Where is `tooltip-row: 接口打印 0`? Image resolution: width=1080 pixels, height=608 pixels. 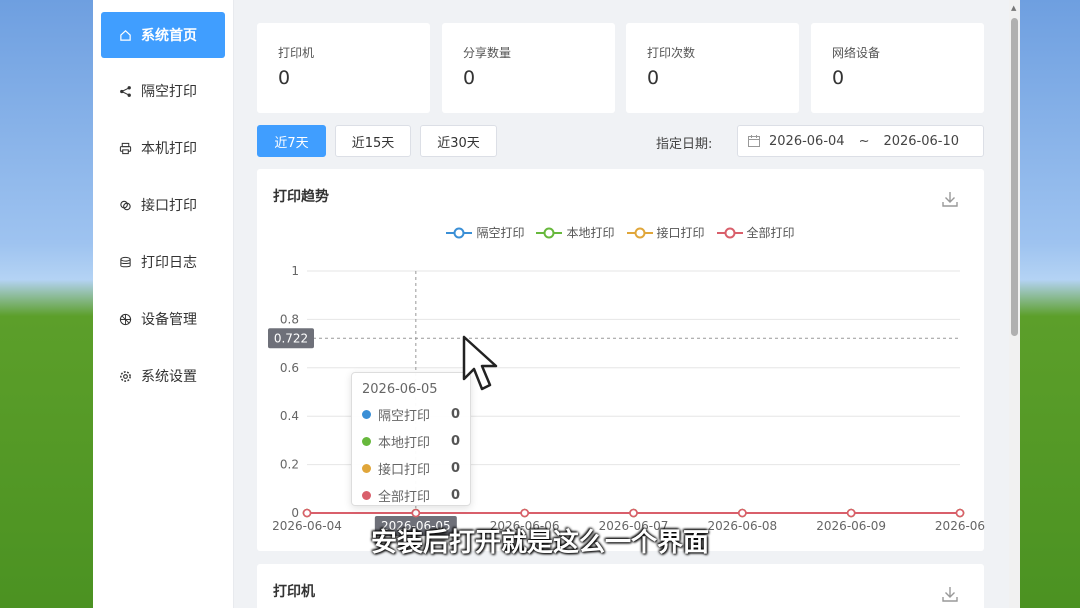 tooltip-row: 接口打印 0 is located at coordinates (411, 468).